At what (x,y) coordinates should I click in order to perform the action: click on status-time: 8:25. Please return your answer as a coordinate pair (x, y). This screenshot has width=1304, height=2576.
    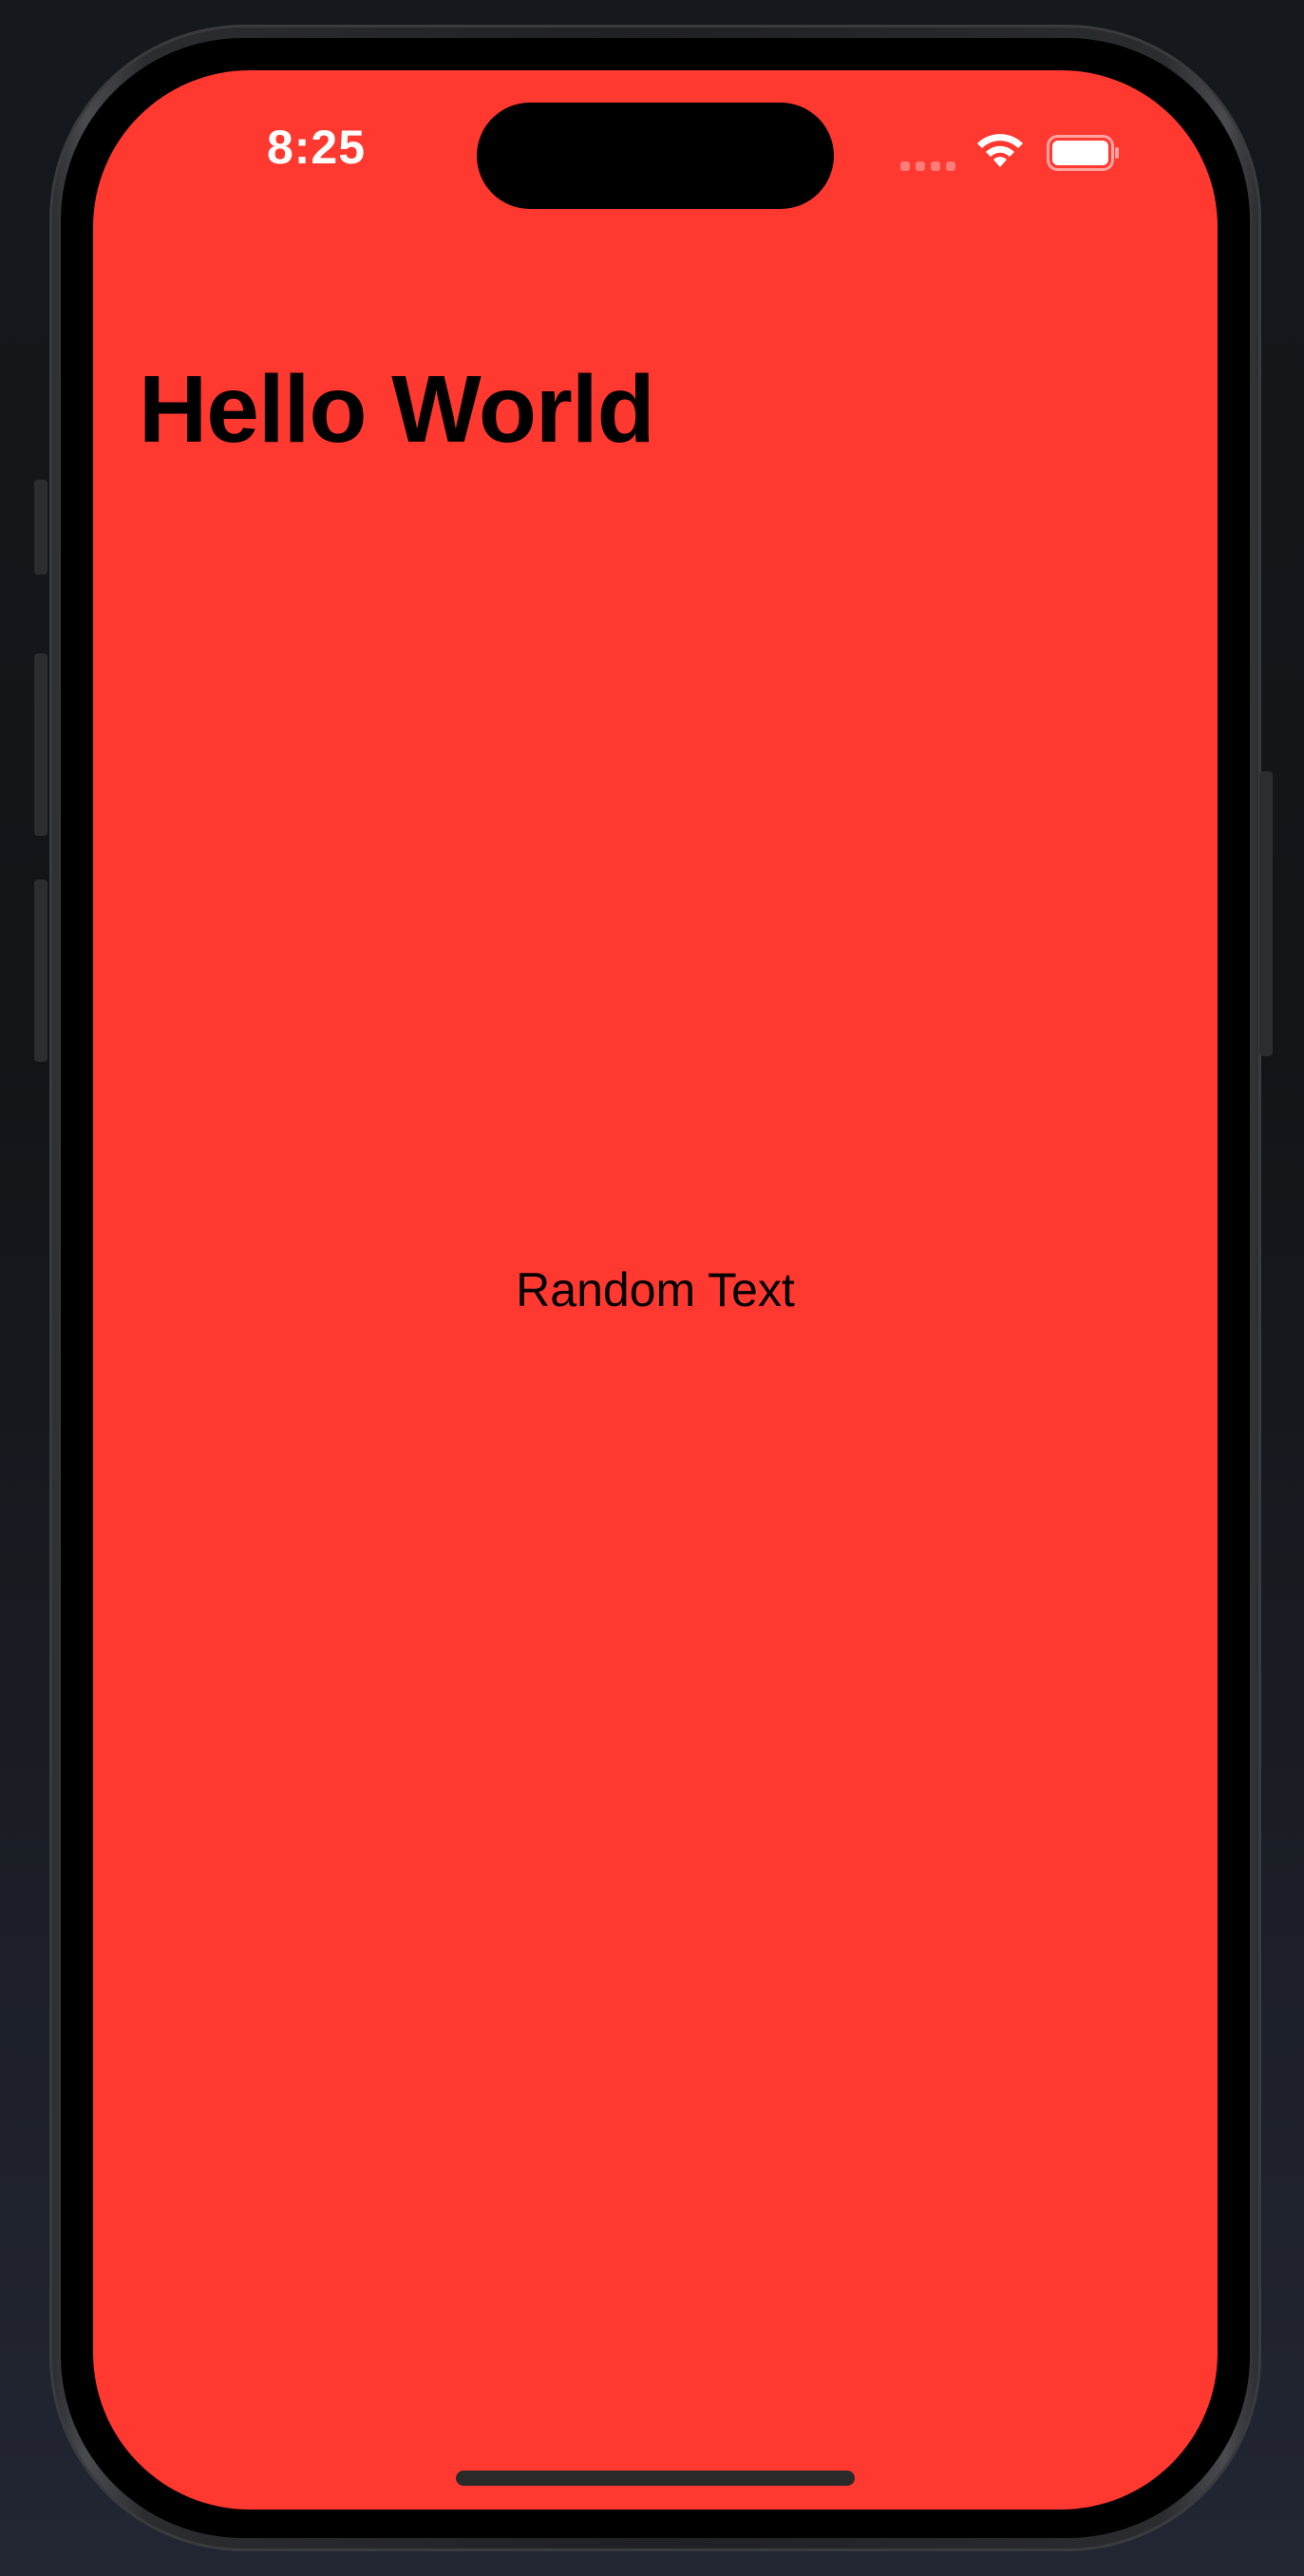
    Looking at the image, I should click on (317, 147).